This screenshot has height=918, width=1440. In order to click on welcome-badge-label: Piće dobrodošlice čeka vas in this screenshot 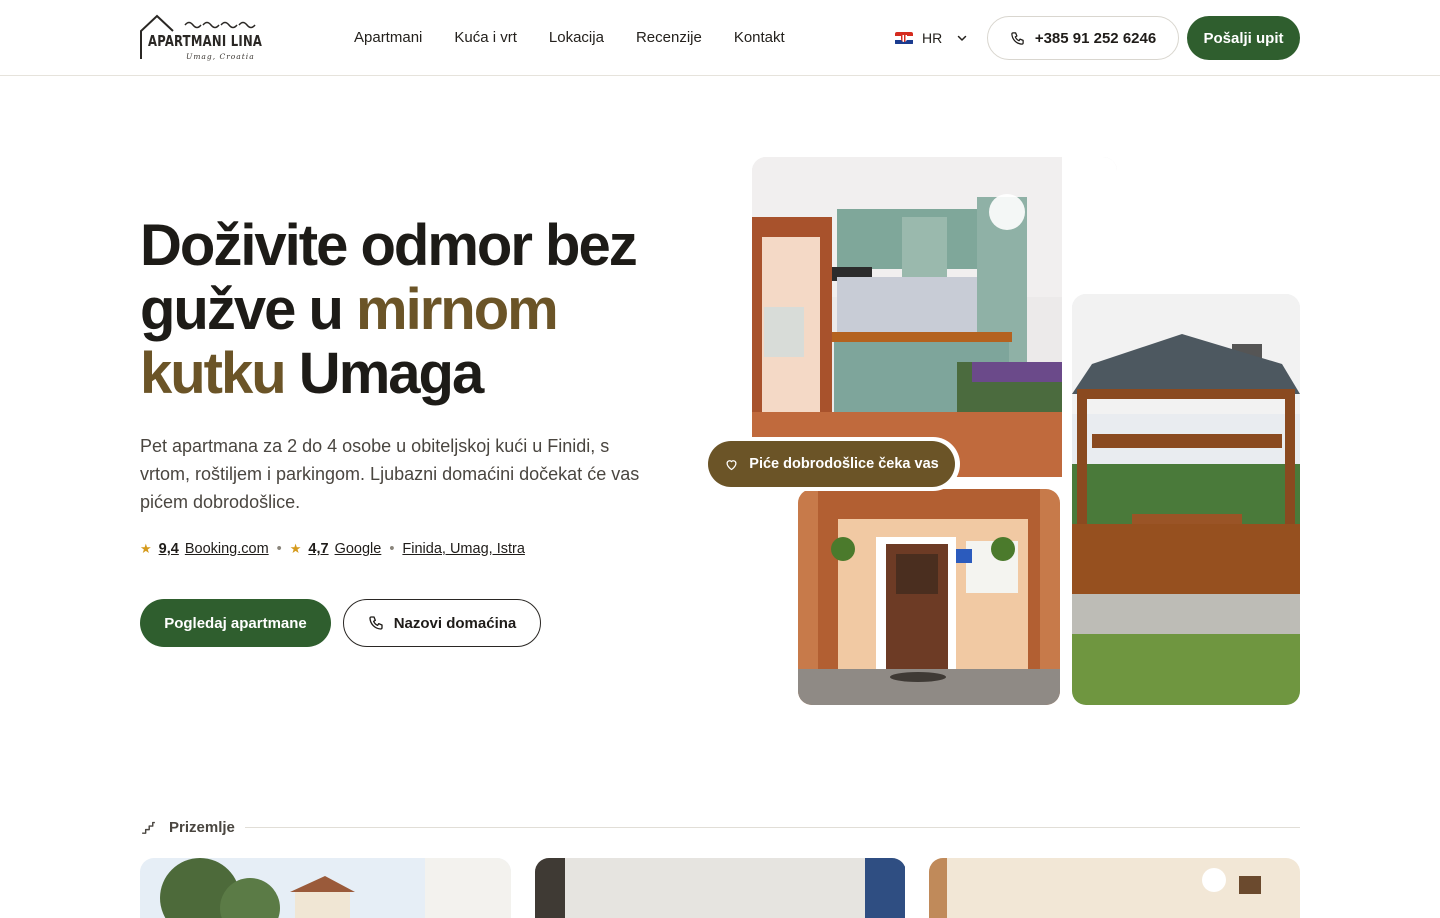, I will do `click(844, 464)`.